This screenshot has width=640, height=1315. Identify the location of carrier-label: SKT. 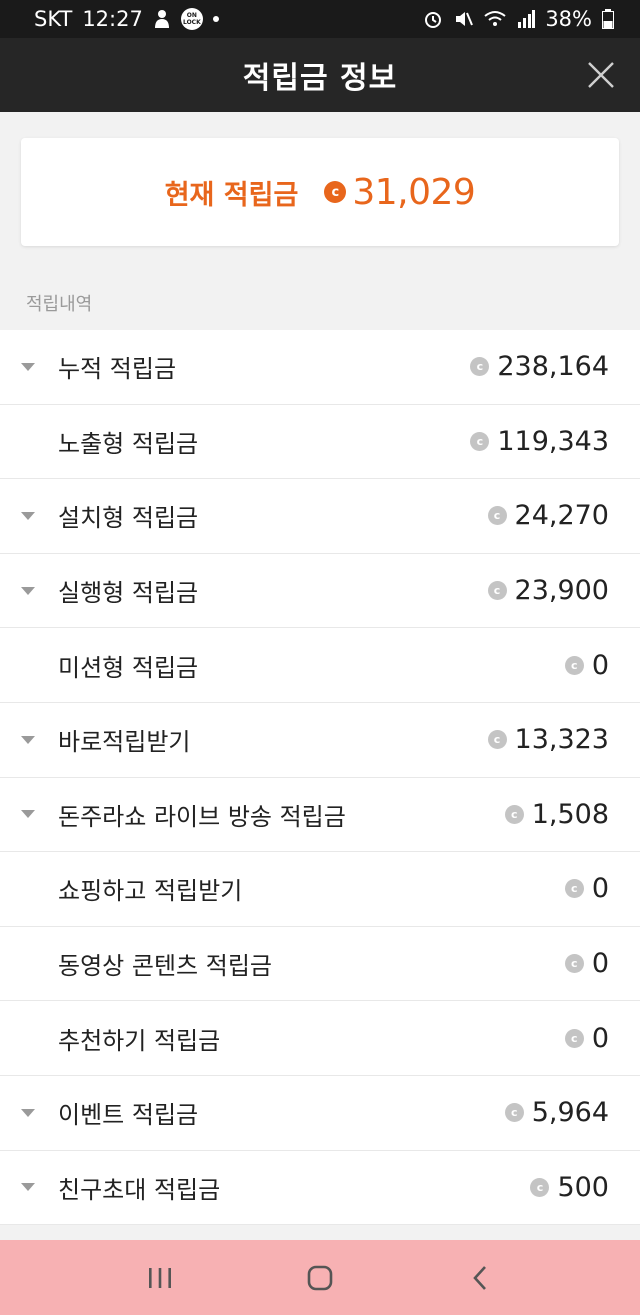
(53, 19).